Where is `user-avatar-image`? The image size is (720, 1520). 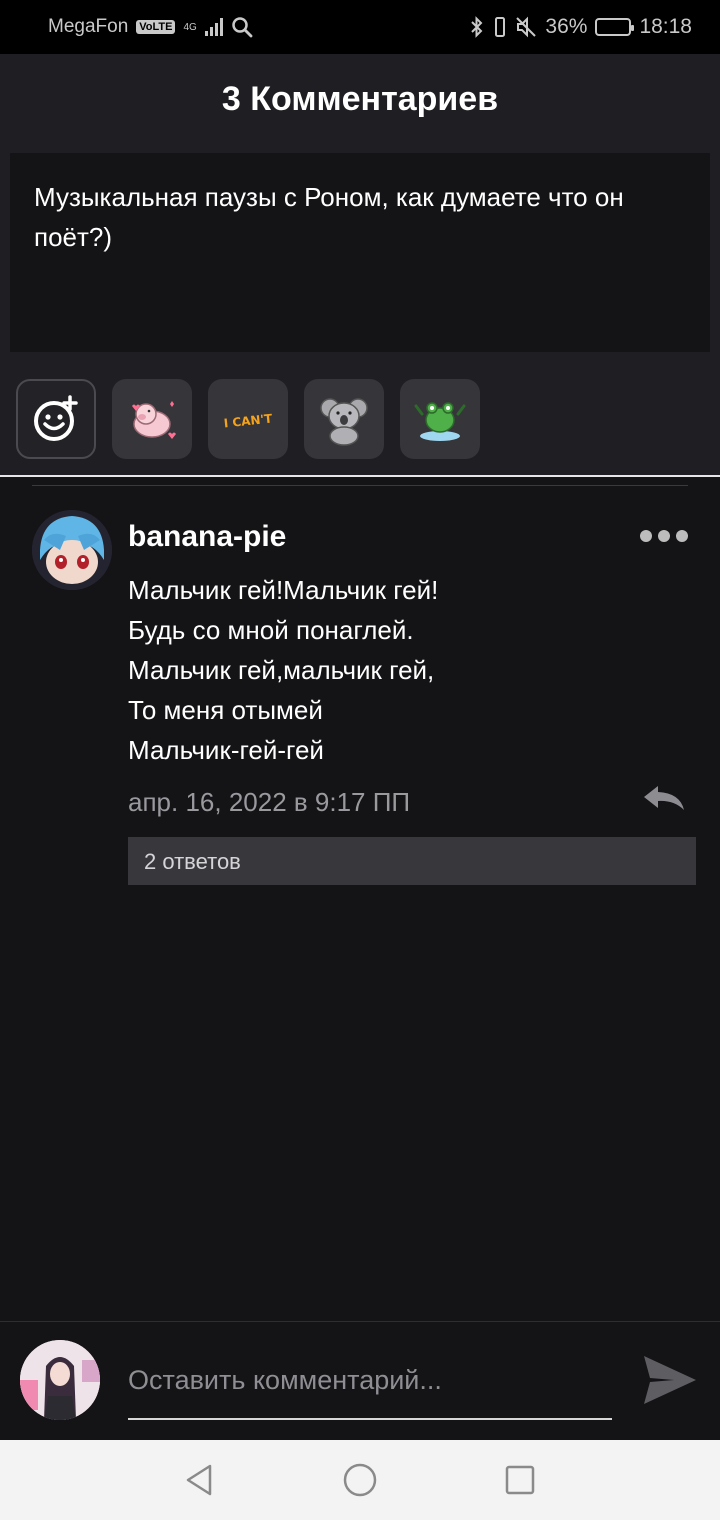
user-avatar-image is located at coordinates (72, 550).